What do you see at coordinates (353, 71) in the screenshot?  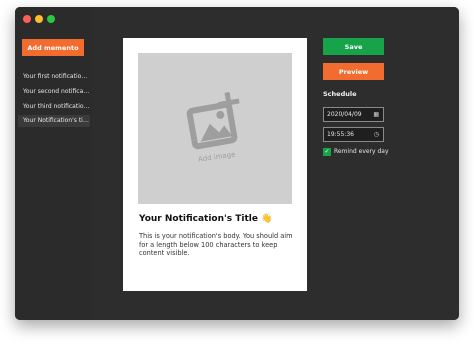 I see `preview-button: Preview` at bounding box center [353, 71].